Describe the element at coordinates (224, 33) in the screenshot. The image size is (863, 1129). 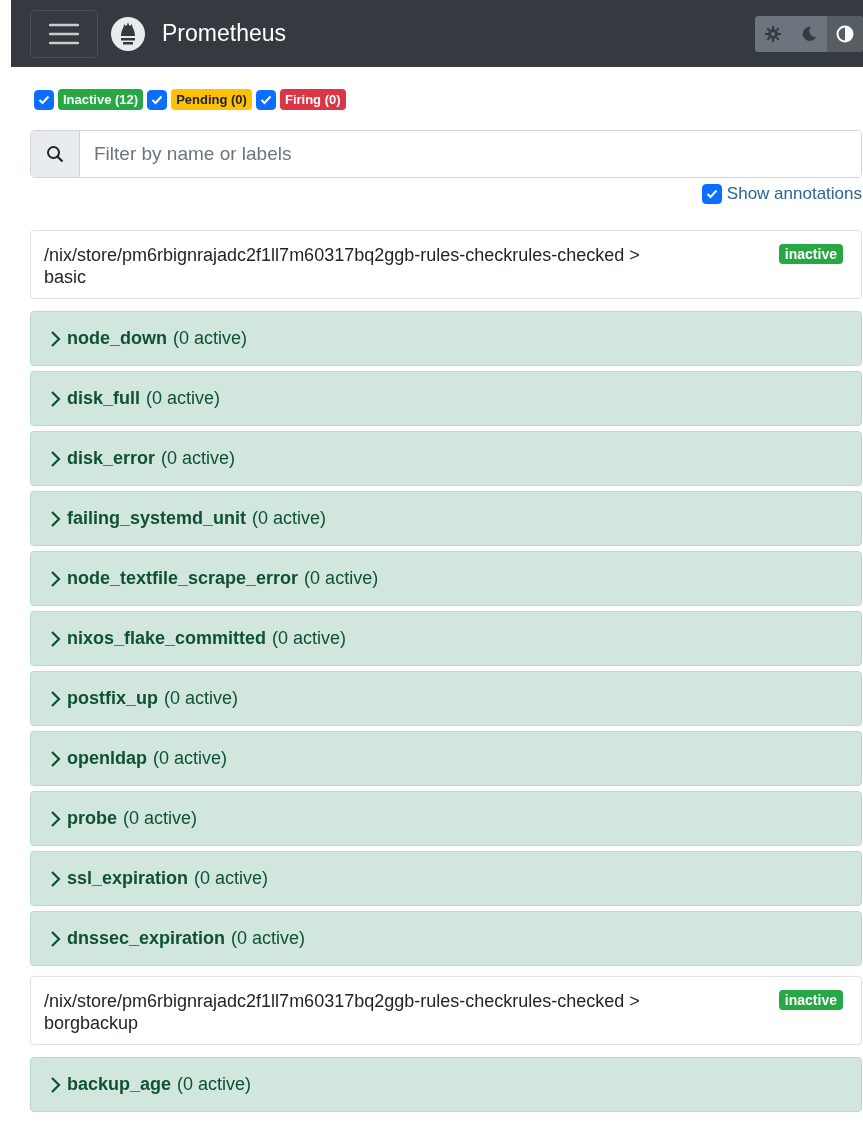
I see `app-title: Prometheus` at that location.